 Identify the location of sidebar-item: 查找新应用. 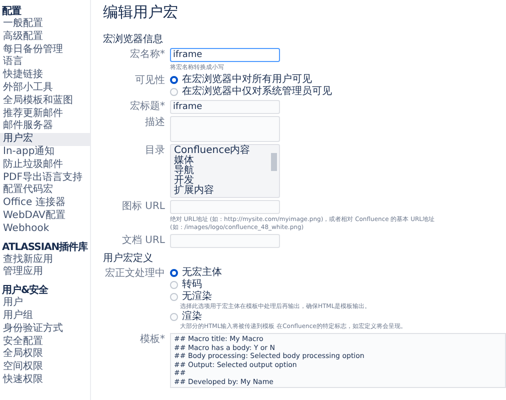
(45, 260).